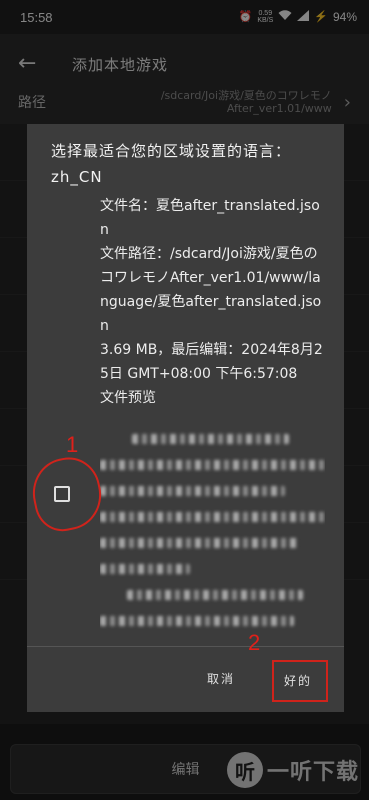  I want to click on annotation-rect, so click(300, 681).